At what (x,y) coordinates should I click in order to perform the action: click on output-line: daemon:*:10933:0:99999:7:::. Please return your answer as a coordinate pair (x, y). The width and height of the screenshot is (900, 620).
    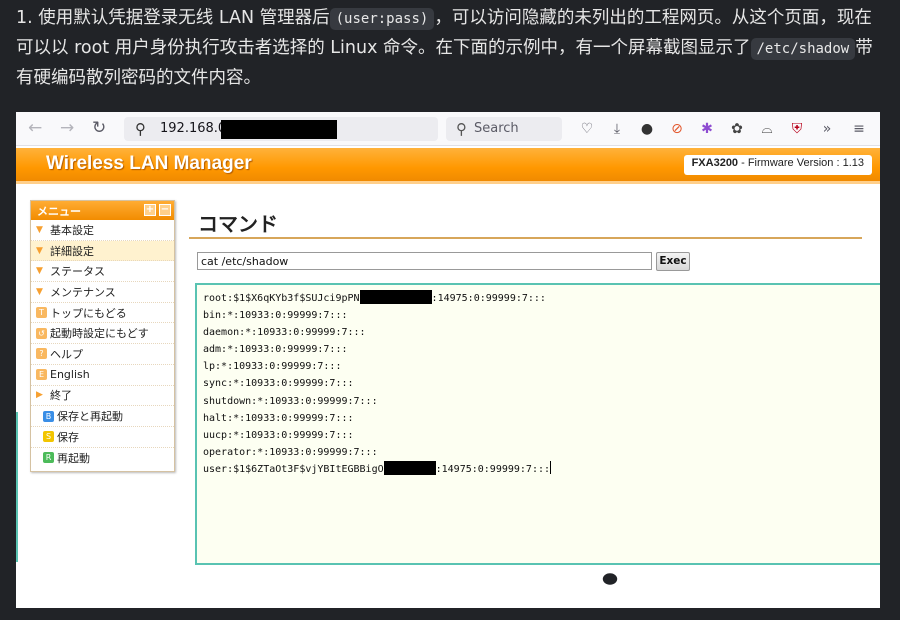
    Looking at the image, I should click on (284, 333).